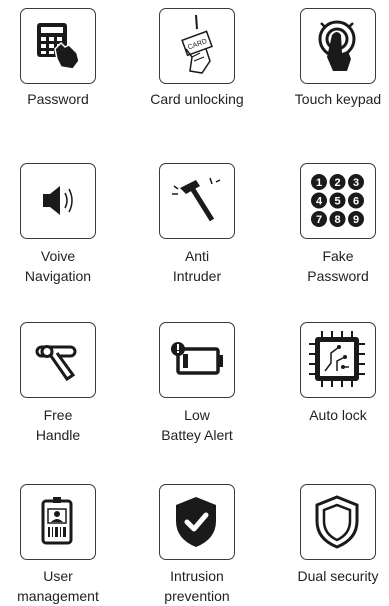 Image resolution: width=389 pixels, height=606 pixels. Describe the element at coordinates (58, 425) in the screenshot. I see `handle-label: Free Handle` at that location.